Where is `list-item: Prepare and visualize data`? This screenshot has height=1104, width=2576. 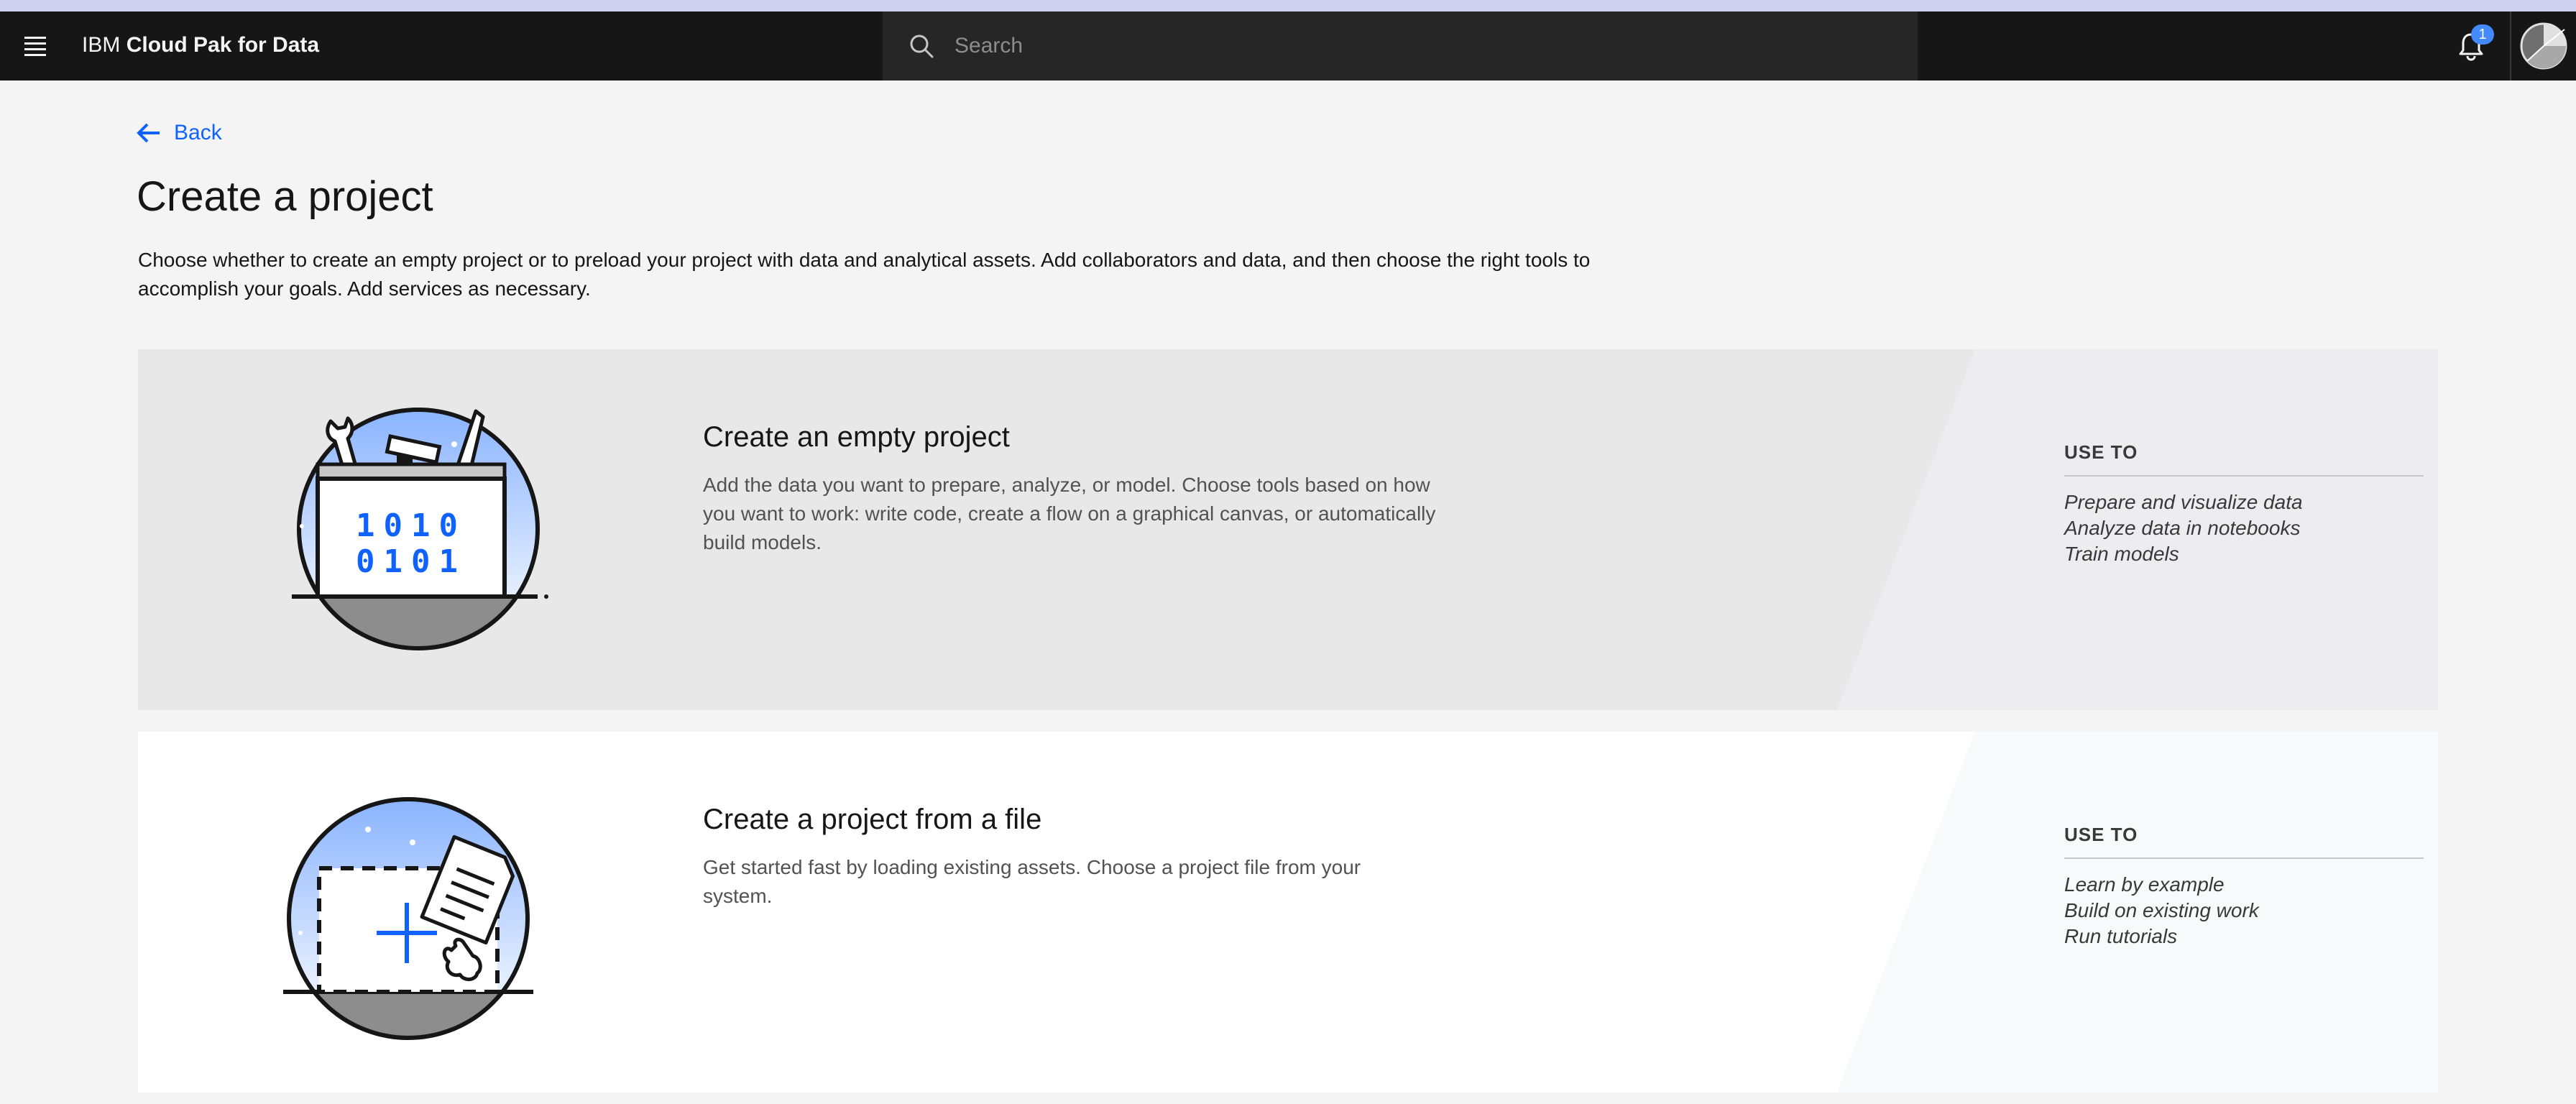 list-item: Prepare and visualize data is located at coordinates (2183, 502).